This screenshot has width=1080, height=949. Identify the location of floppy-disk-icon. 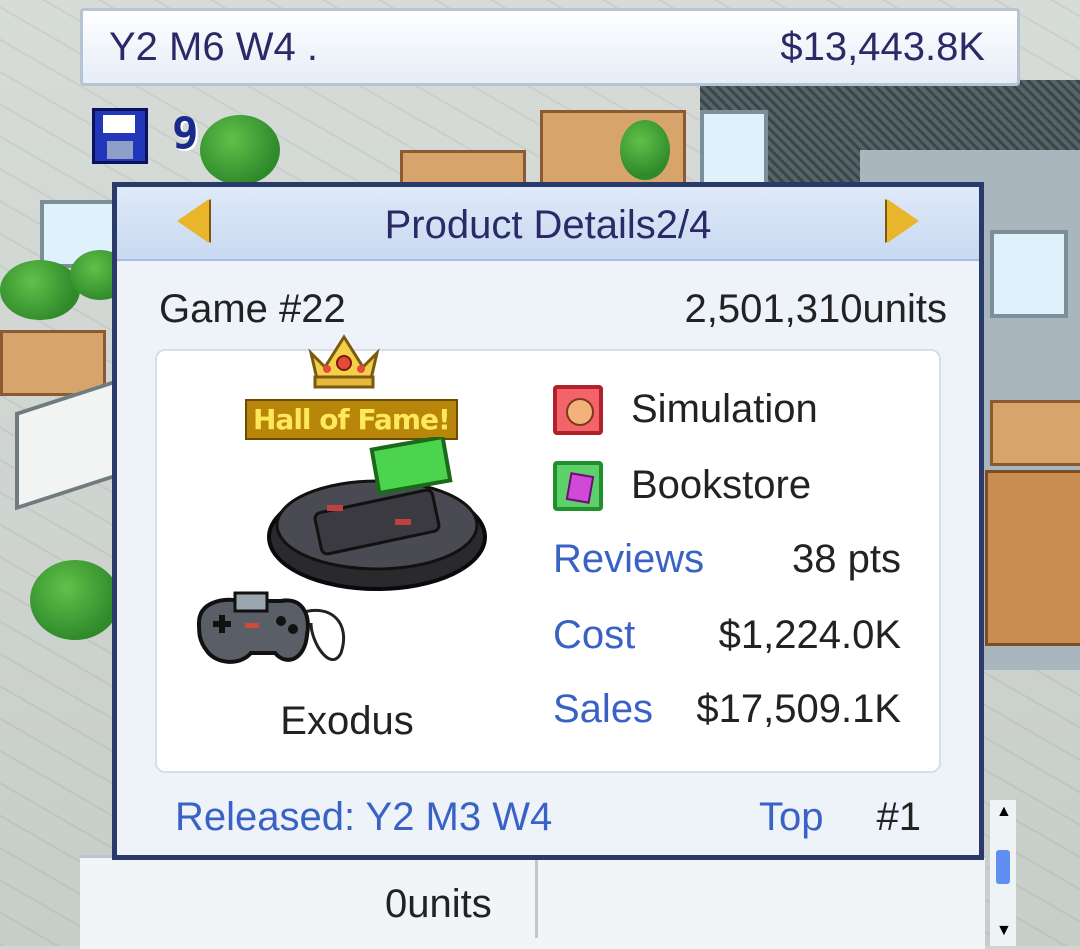
(120, 136).